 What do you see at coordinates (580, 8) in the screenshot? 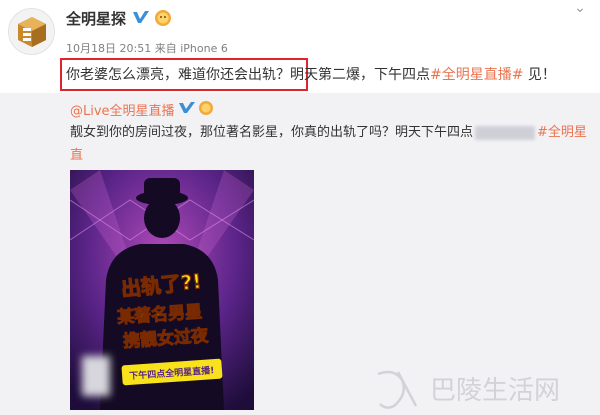
I see `close-icon: ⌄` at bounding box center [580, 8].